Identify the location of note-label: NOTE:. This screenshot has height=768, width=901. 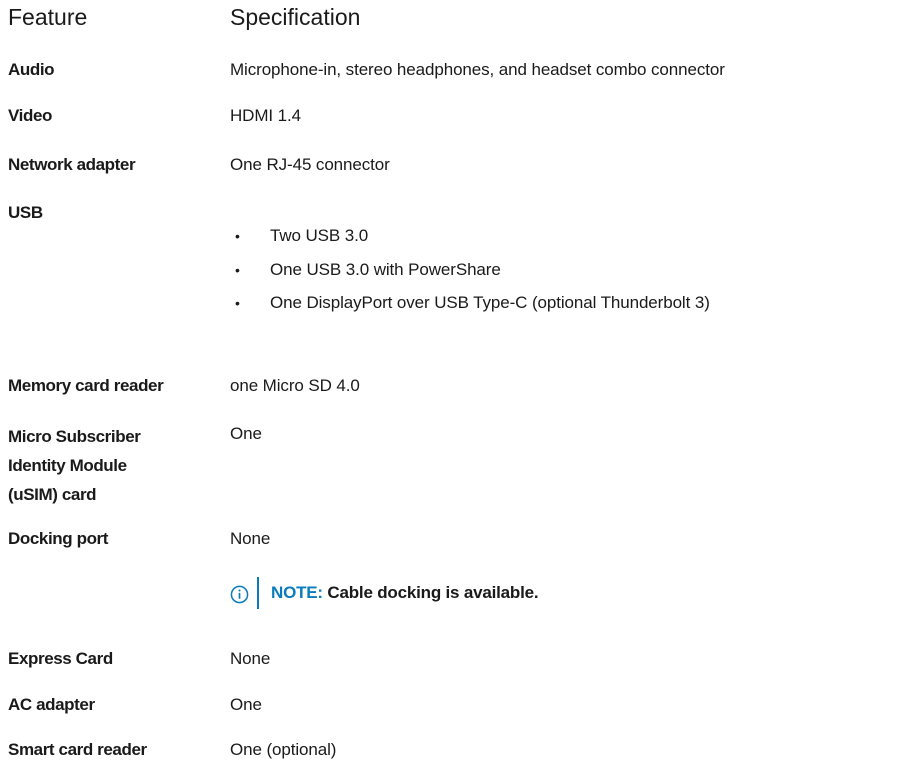
(297, 592).